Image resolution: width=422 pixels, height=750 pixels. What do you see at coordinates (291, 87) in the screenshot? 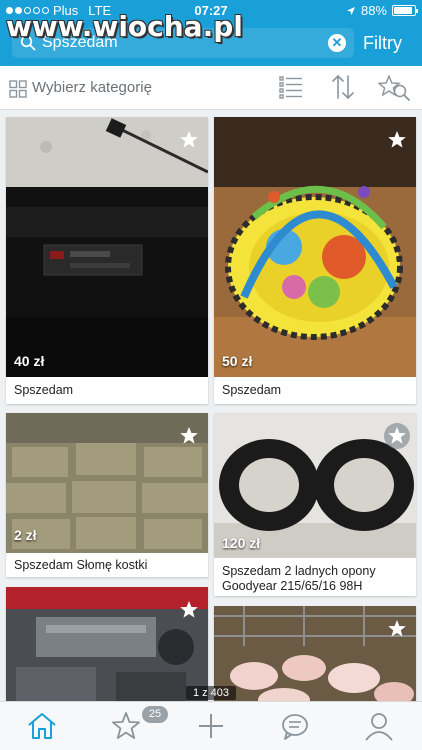
I see `list-view-icon` at bounding box center [291, 87].